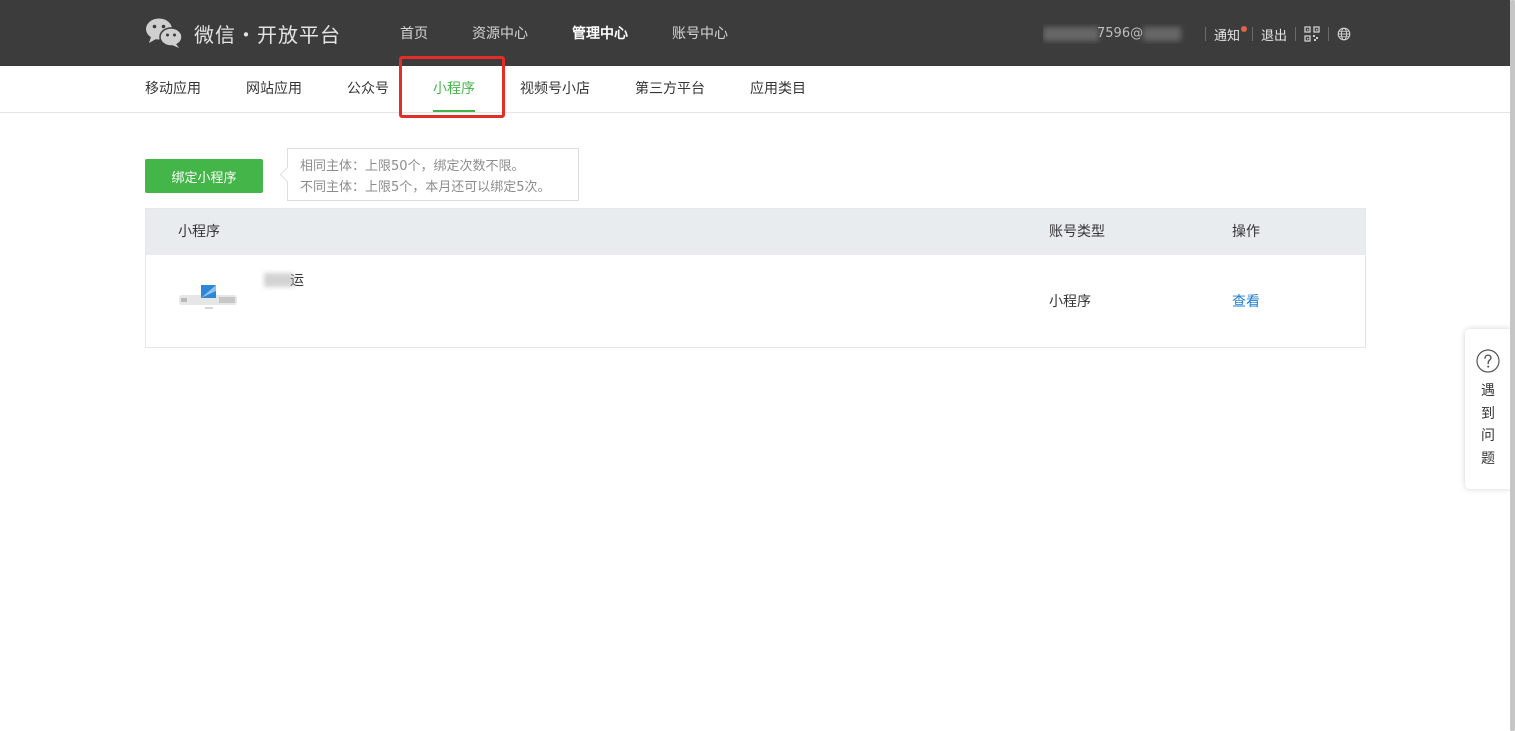 This screenshot has height=731, width=1515. I want to click on help-label: 遇到问题, so click(1488, 425).